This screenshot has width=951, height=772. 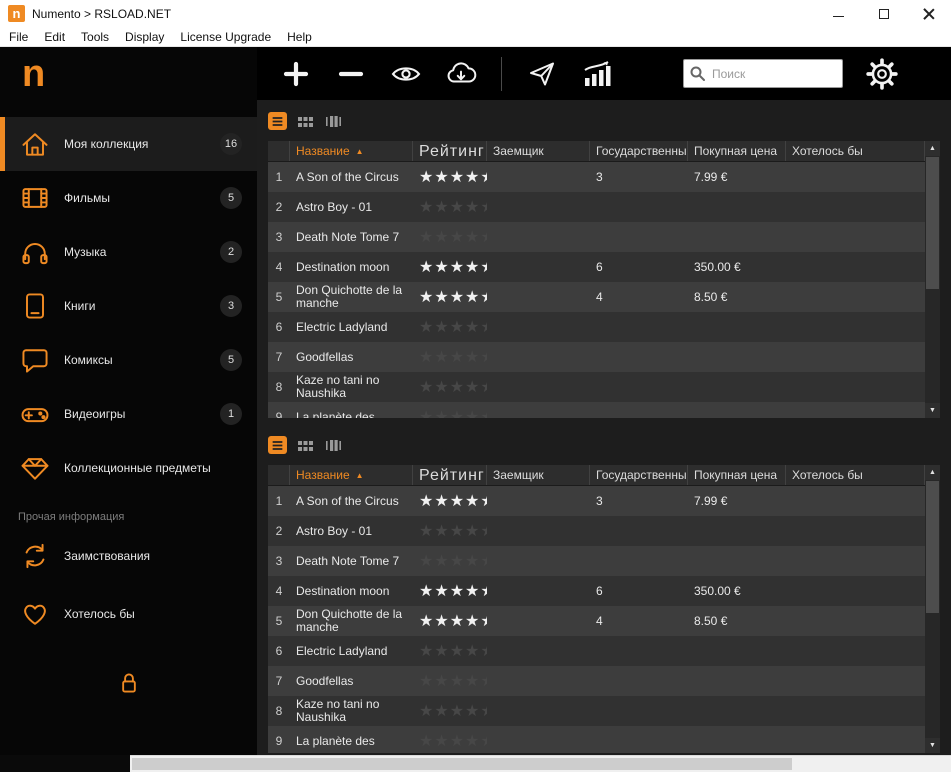 What do you see at coordinates (128, 683) in the screenshot?
I see `lock-toggle` at bounding box center [128, 683].